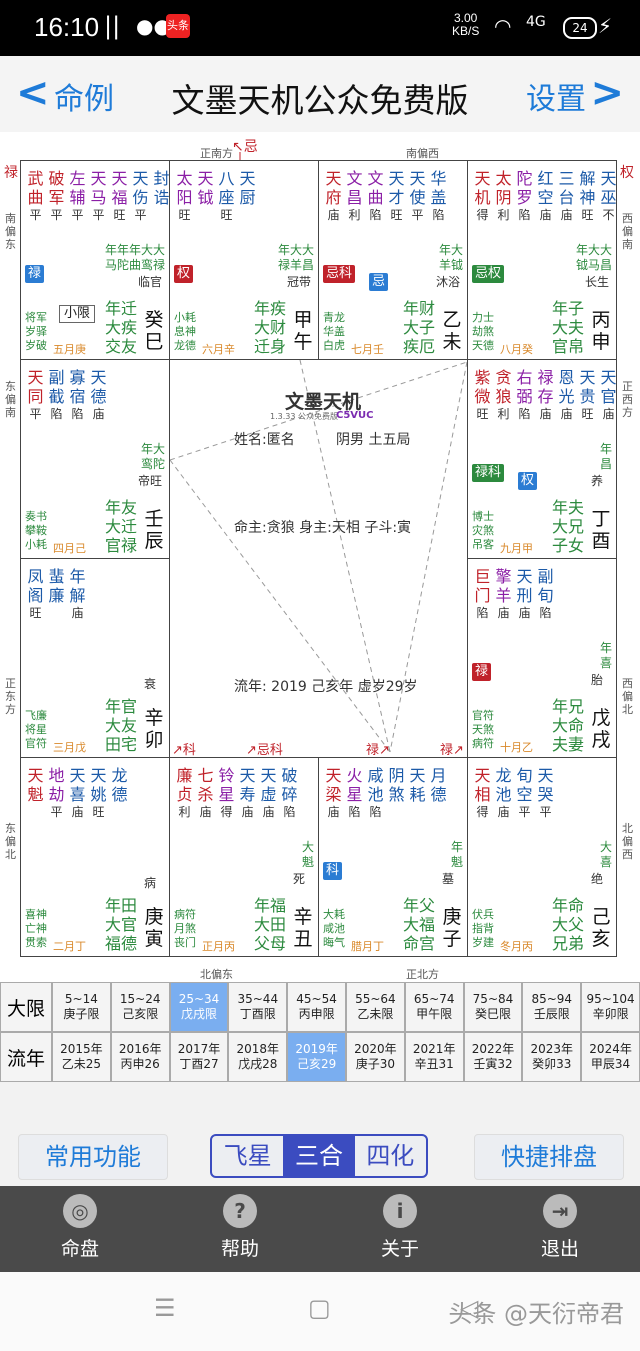 The height and width of the screenshot is (1351, 640). Describe the element at coordinates (552, 1007) in the screenshot. I see `daxian-cell: 85~94 壬辰限` at that location.